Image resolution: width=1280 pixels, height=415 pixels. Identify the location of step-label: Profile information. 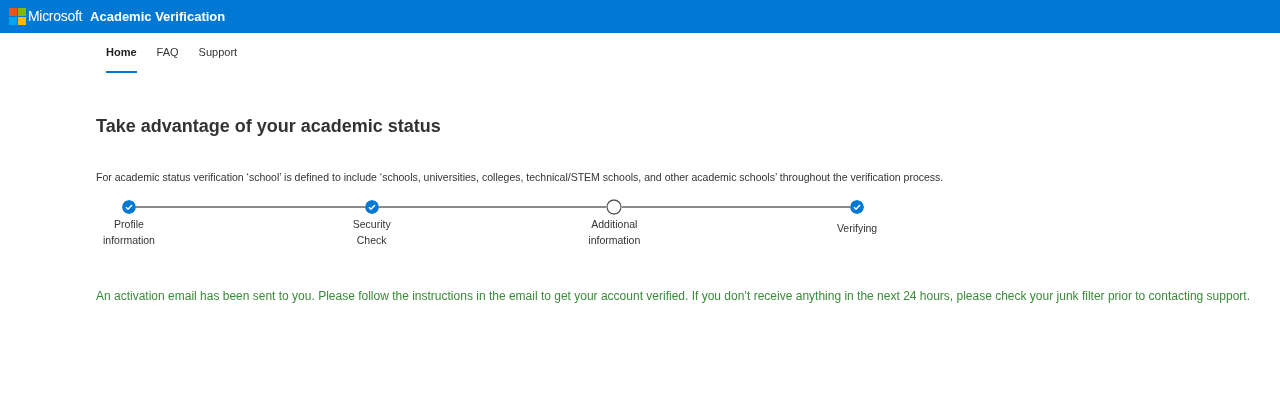
(129, 233).